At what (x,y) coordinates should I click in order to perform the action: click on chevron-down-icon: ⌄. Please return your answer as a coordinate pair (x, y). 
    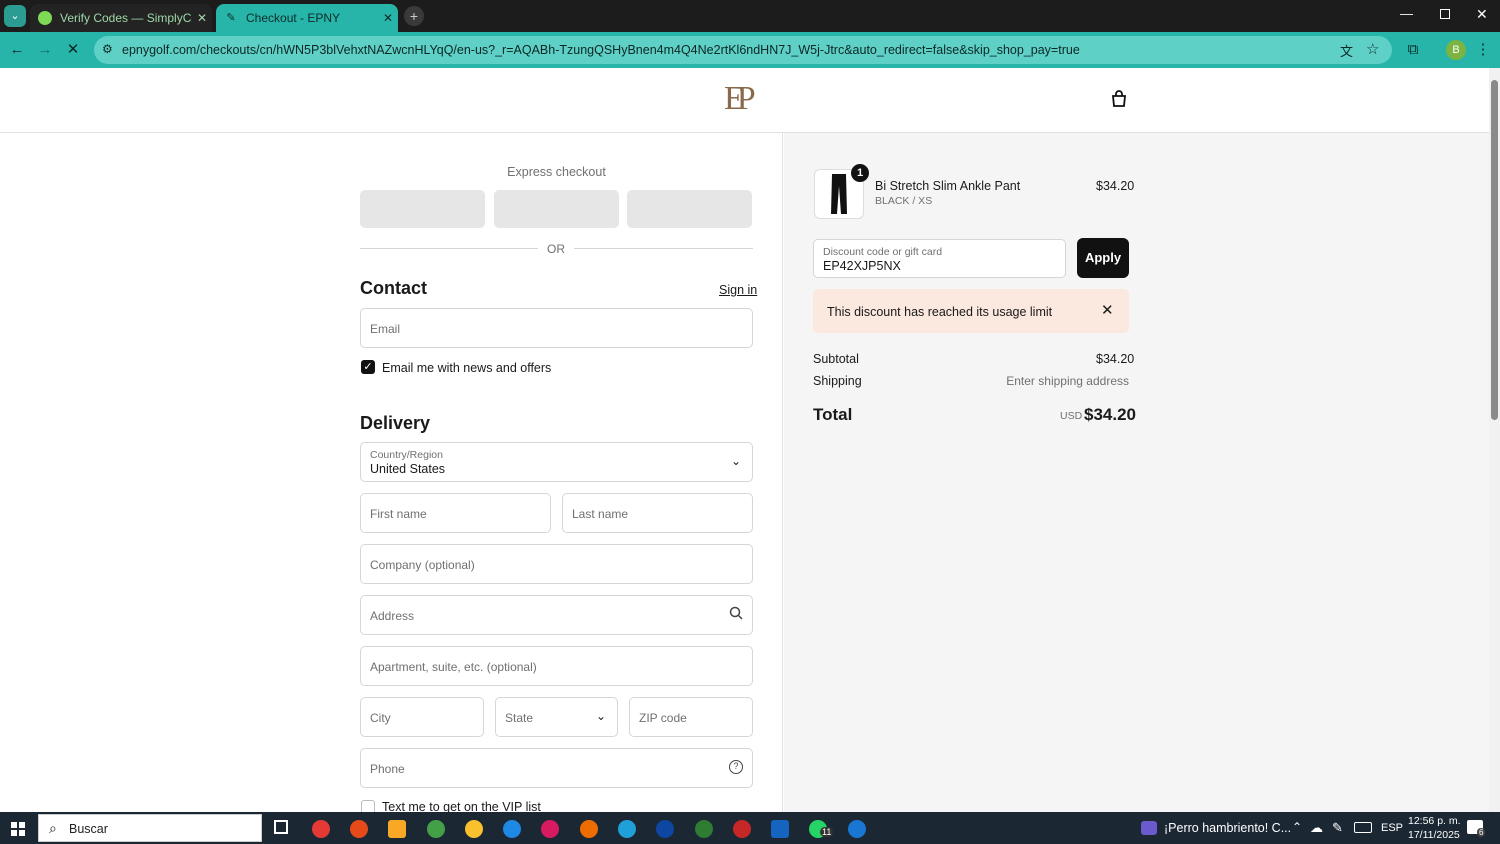
    Looking at the image, I should click on (736, 461).